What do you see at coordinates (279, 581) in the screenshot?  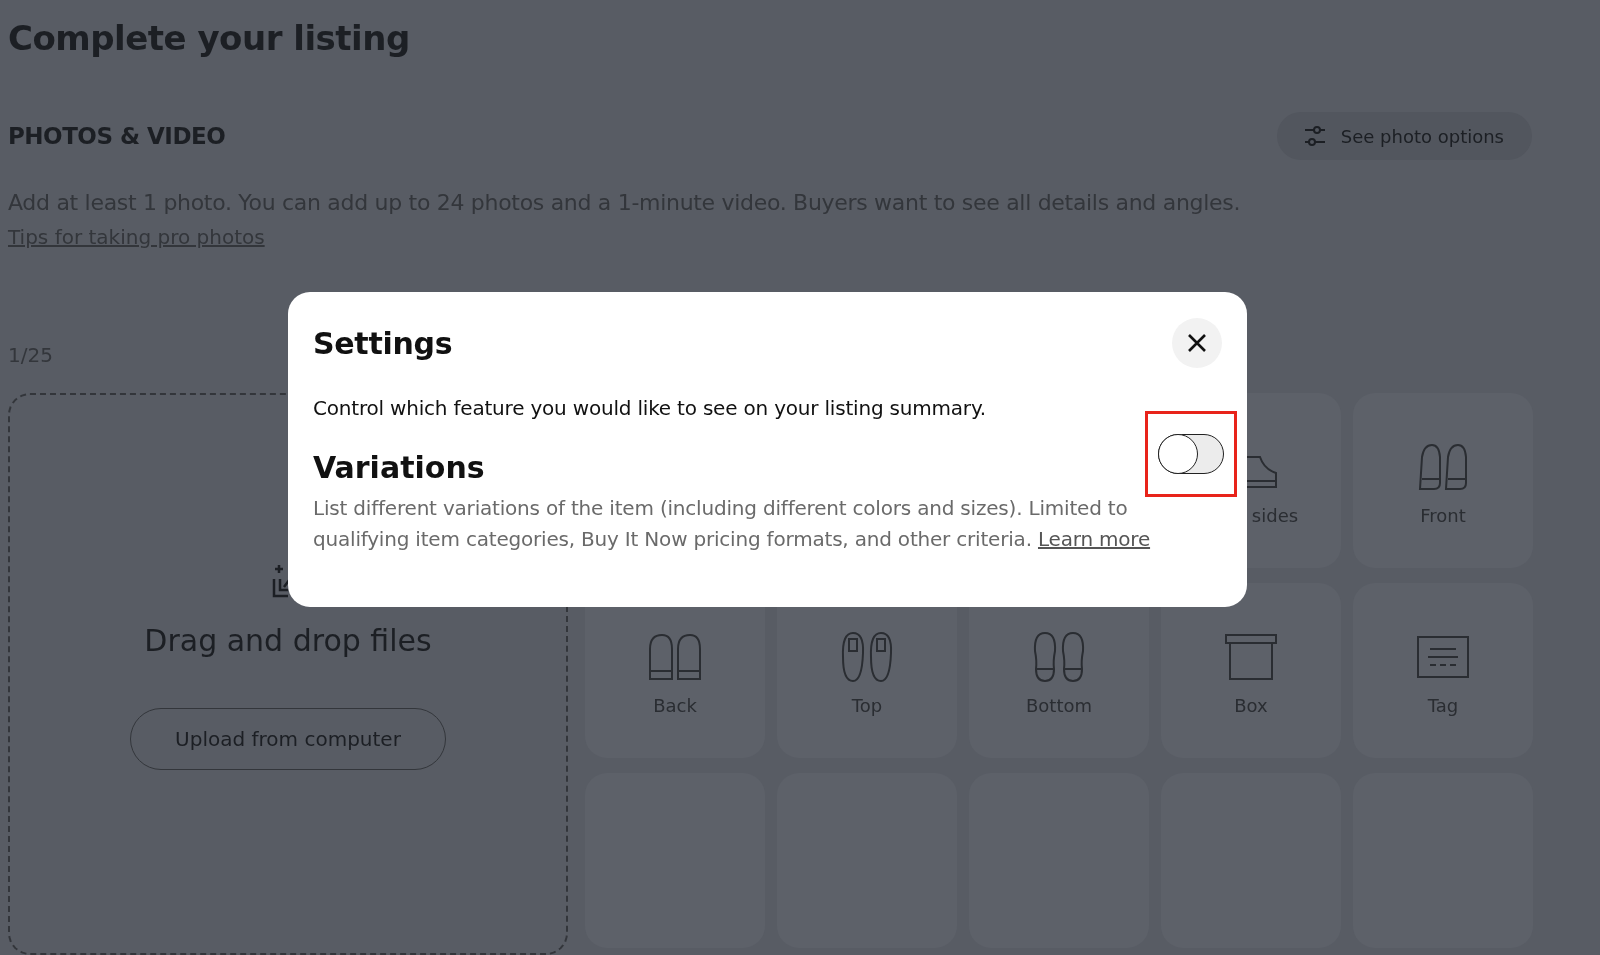 I see `add-photo-icon` at bounding box center [279, 581].